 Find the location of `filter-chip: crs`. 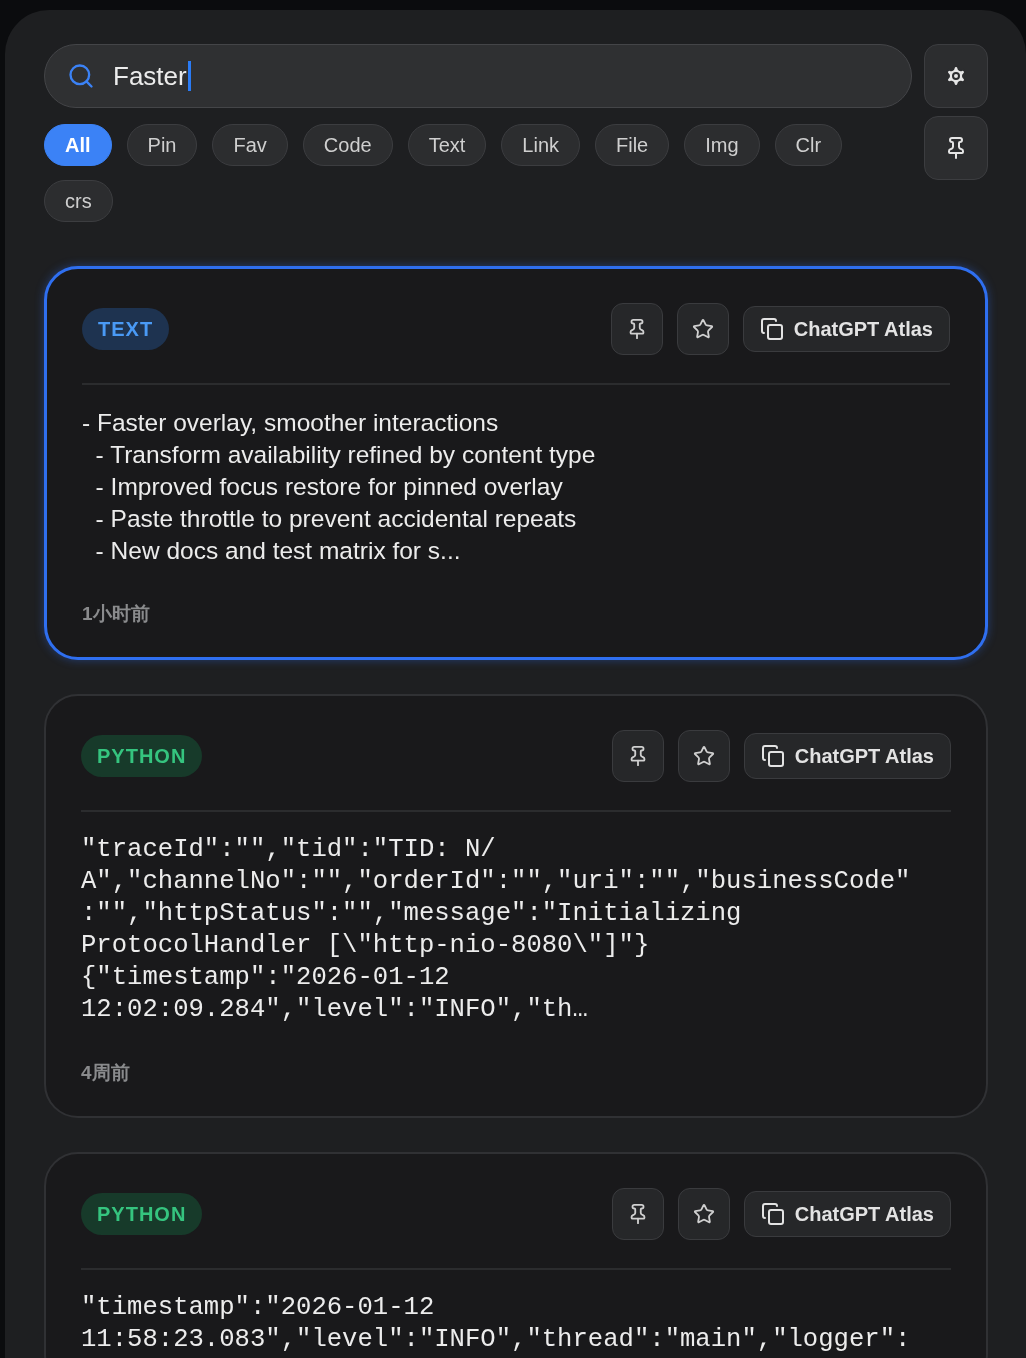

filter-chip: crs is located at coordinates (78, 201).